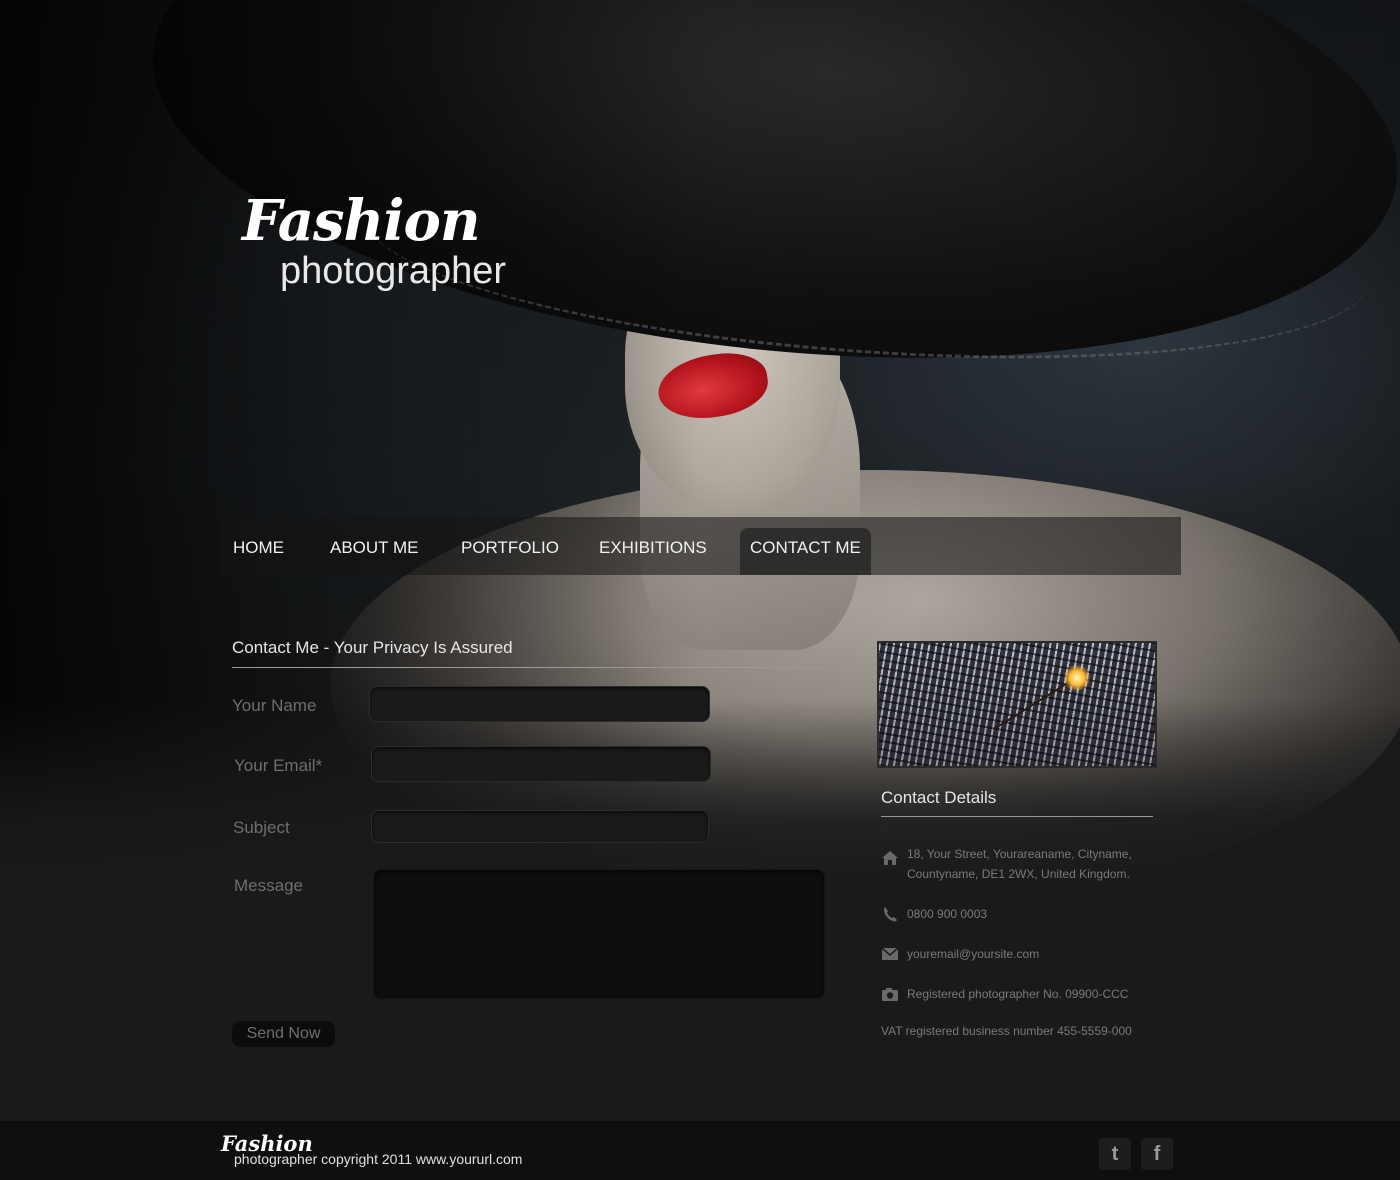  I want to click on nav-exhibitions: EXHIBITIONS, so click(653, 546).